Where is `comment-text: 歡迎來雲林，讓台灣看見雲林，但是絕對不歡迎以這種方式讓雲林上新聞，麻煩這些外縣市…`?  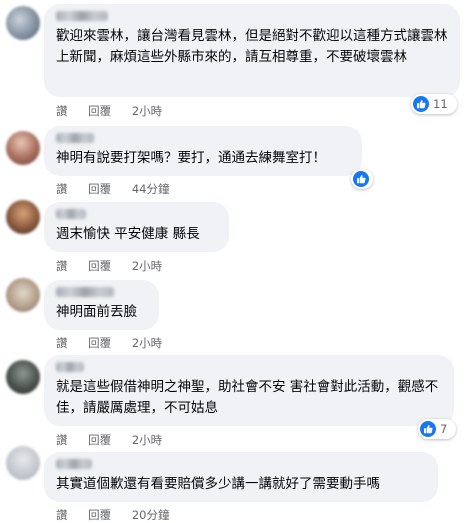 comment-text: 歡迎來雲林，讓台灣看見雲林，但是絕對不歡迎以這種方式讓雲林上新聞，麻煩這些外縣市… is located at coordinates (252, 46).